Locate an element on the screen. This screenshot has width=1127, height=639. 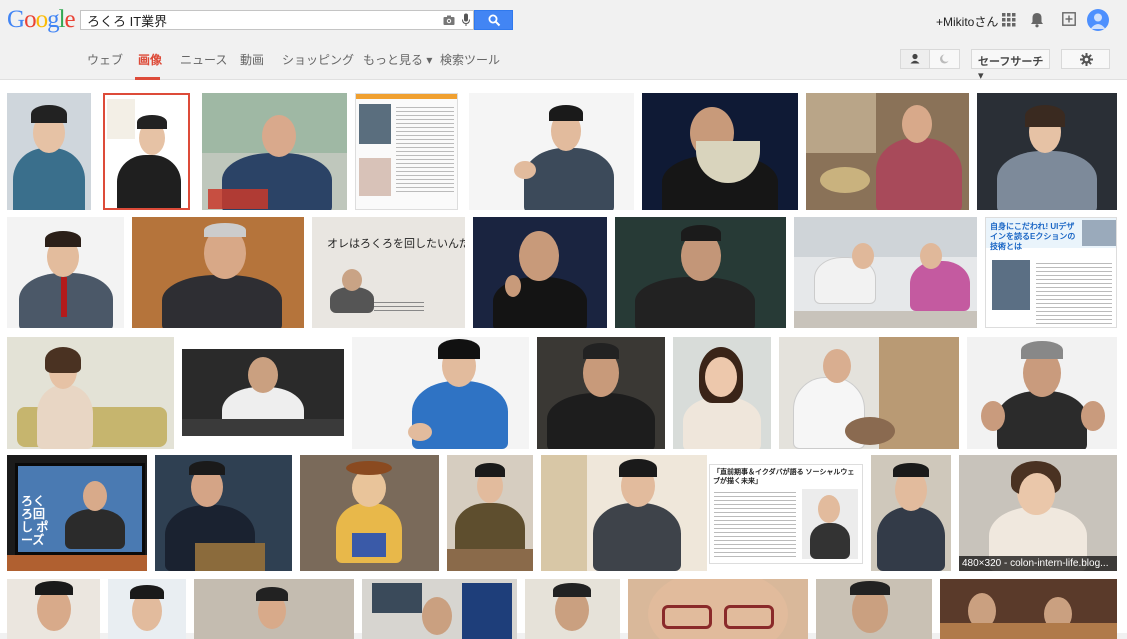
image-result: 自身にこだわれ! UIデザインを読るEクションの技術とは is located at coordinates (1051, 272).